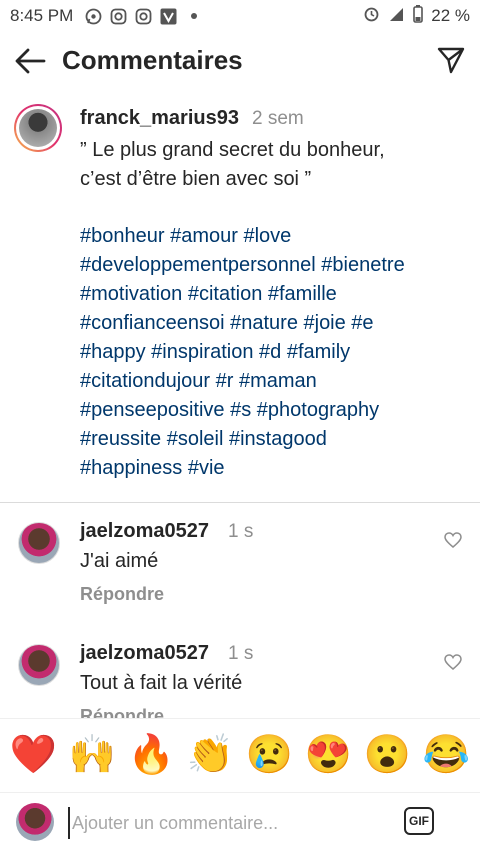 This screenshot has height=855, width=480. Describe the element at coordinates (275, 468) in the screenshot. I see `hashtag-line: #happiness #vie` at that location.